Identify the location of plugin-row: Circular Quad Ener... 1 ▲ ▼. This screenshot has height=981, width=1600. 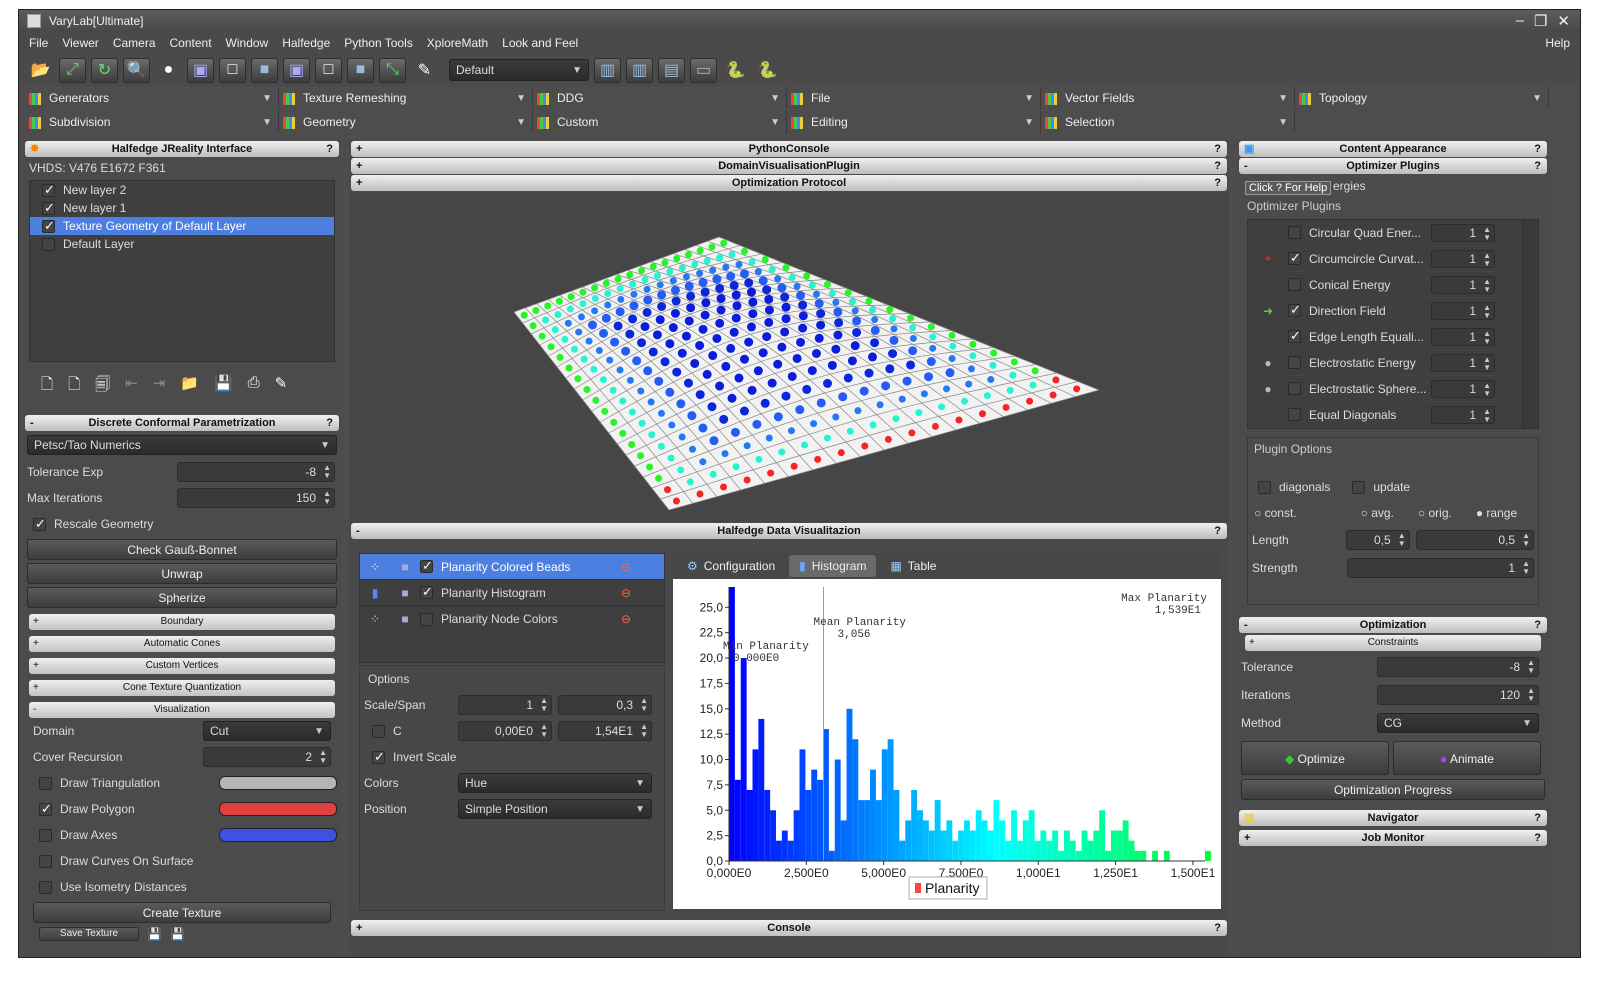
(1393, 233).